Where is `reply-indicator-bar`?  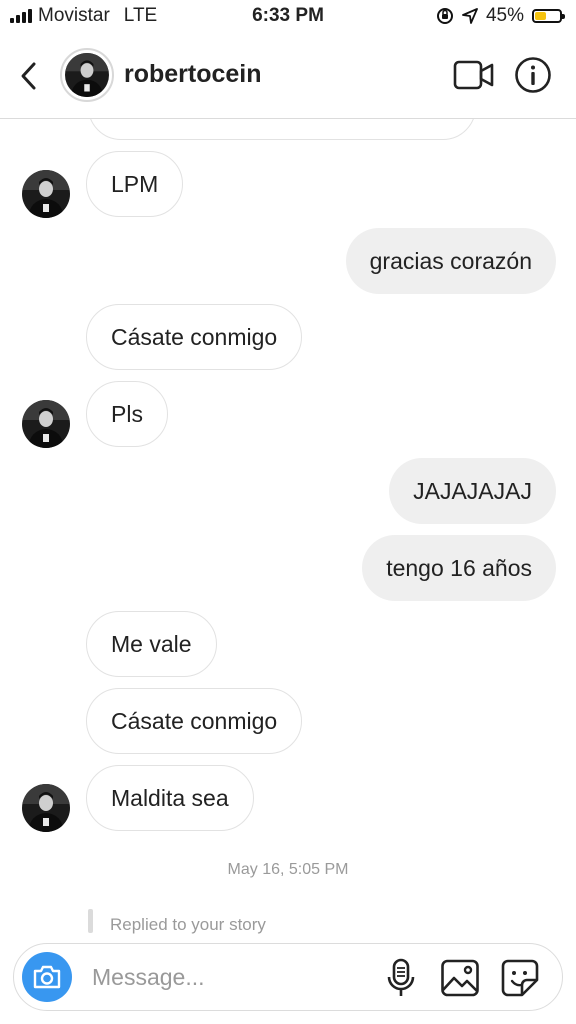 reply-indicator-bar is located at coordinates (90, 921).